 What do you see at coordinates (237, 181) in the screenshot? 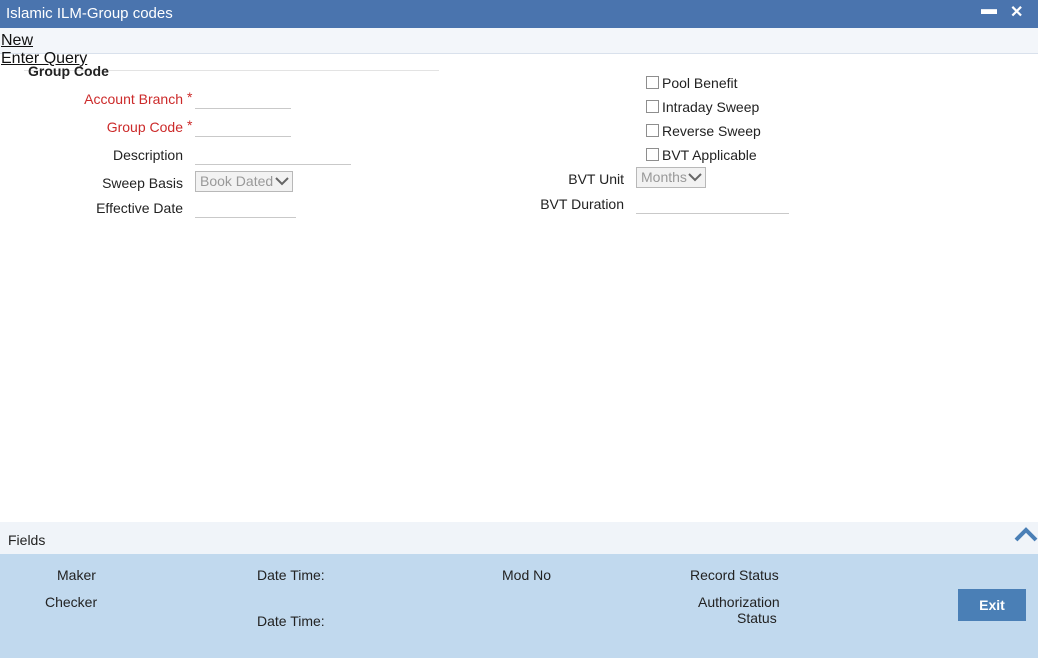
I see `sweep-basis-value: Book Dated` at bounding box center [237, 181].